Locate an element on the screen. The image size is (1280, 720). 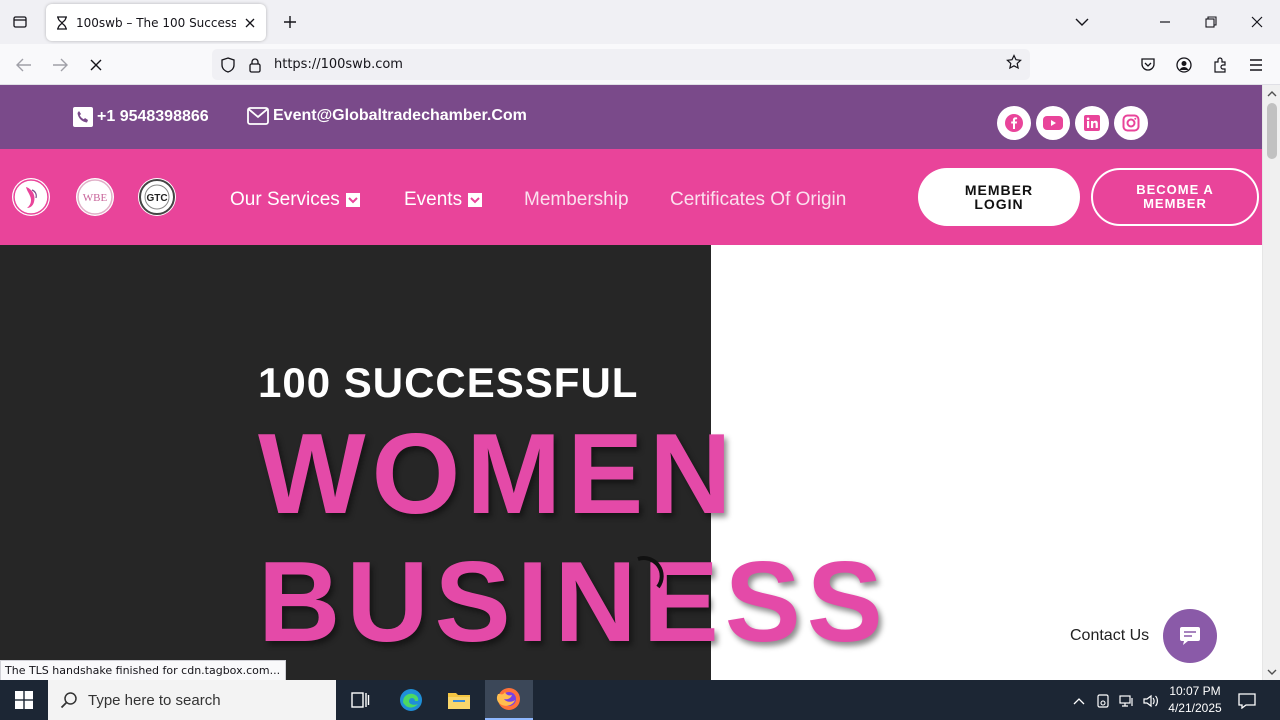
menu-our-services: Our Services is located at coordinates (295, 200).